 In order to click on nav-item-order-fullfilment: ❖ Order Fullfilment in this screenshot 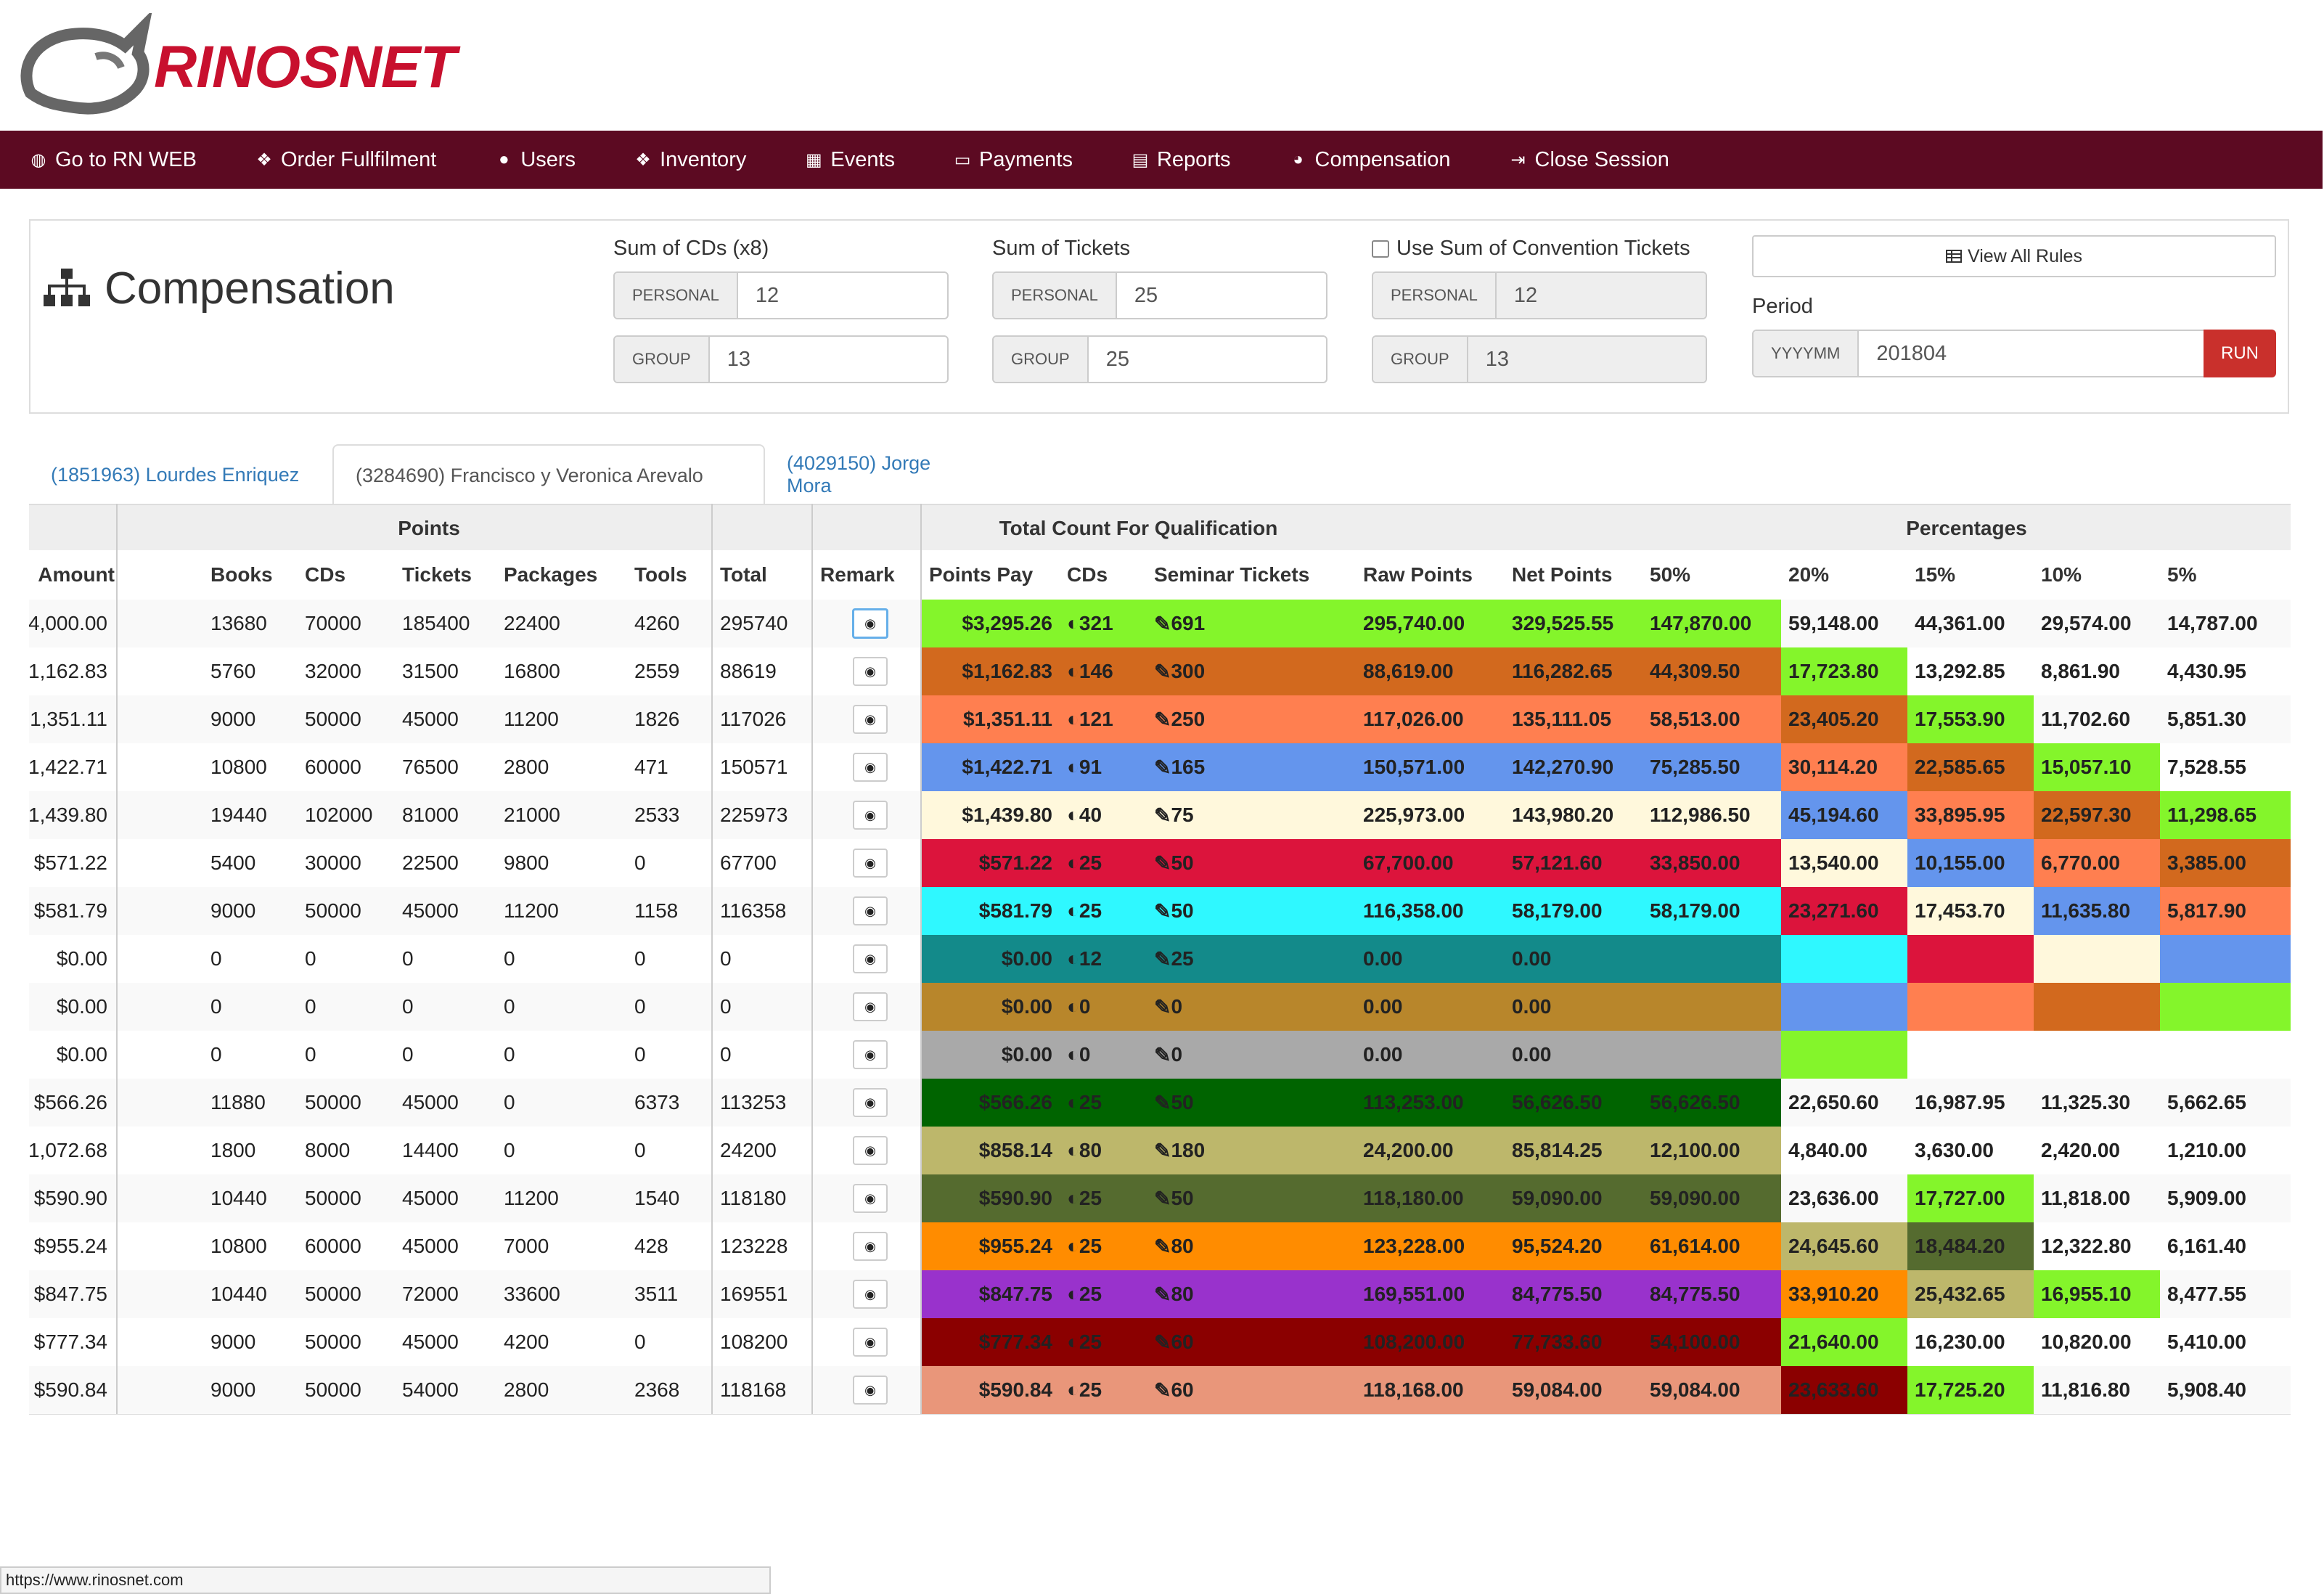, I will do `click(345, 160)`.